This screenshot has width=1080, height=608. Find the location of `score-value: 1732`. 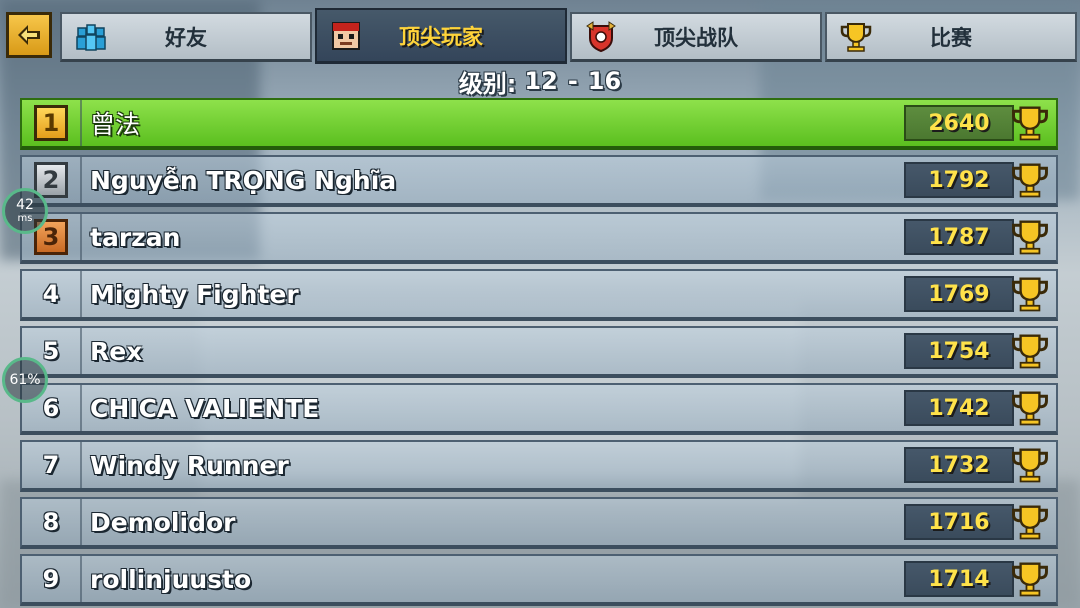

score-value: 1732 is located at coordinates (959, 465).